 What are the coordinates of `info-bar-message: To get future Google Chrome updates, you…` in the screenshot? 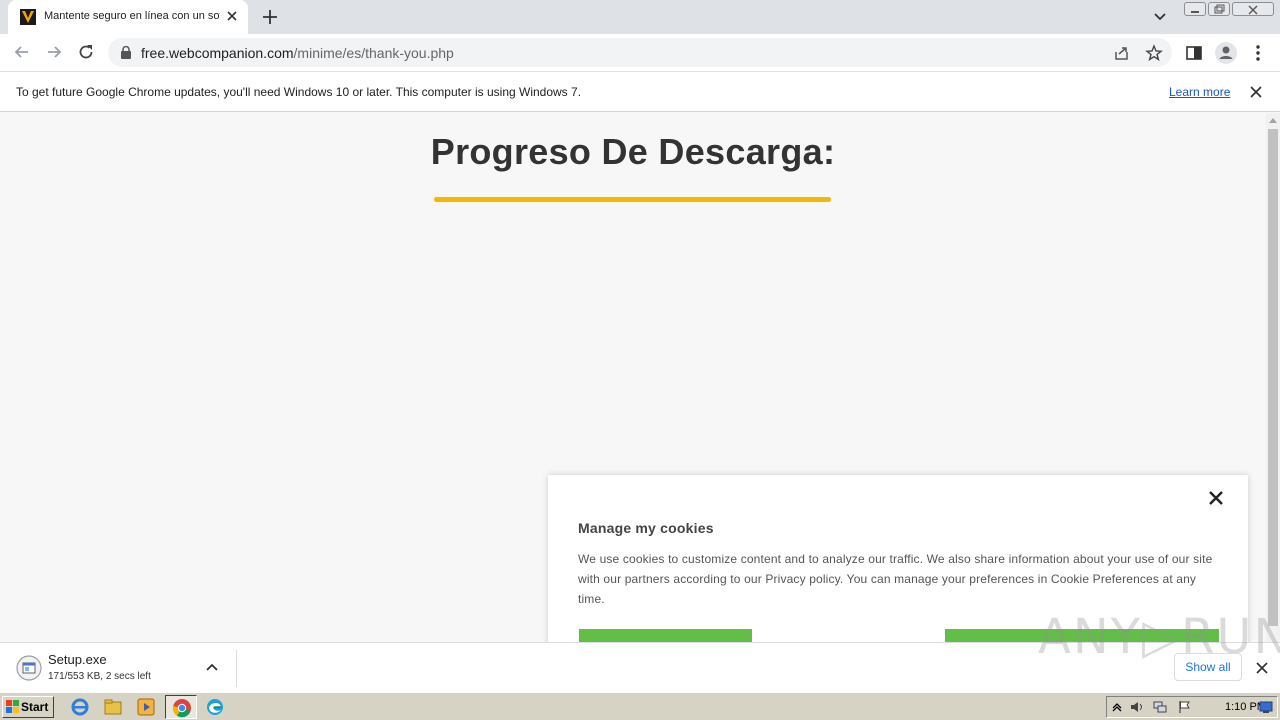 It's located at (299, 92).